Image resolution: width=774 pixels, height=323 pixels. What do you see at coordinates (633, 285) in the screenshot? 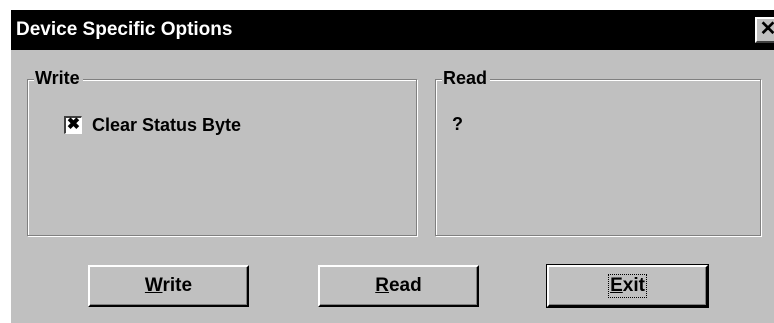
I see `exit-button-label-rest: xit` at bounding box center [633, 285].